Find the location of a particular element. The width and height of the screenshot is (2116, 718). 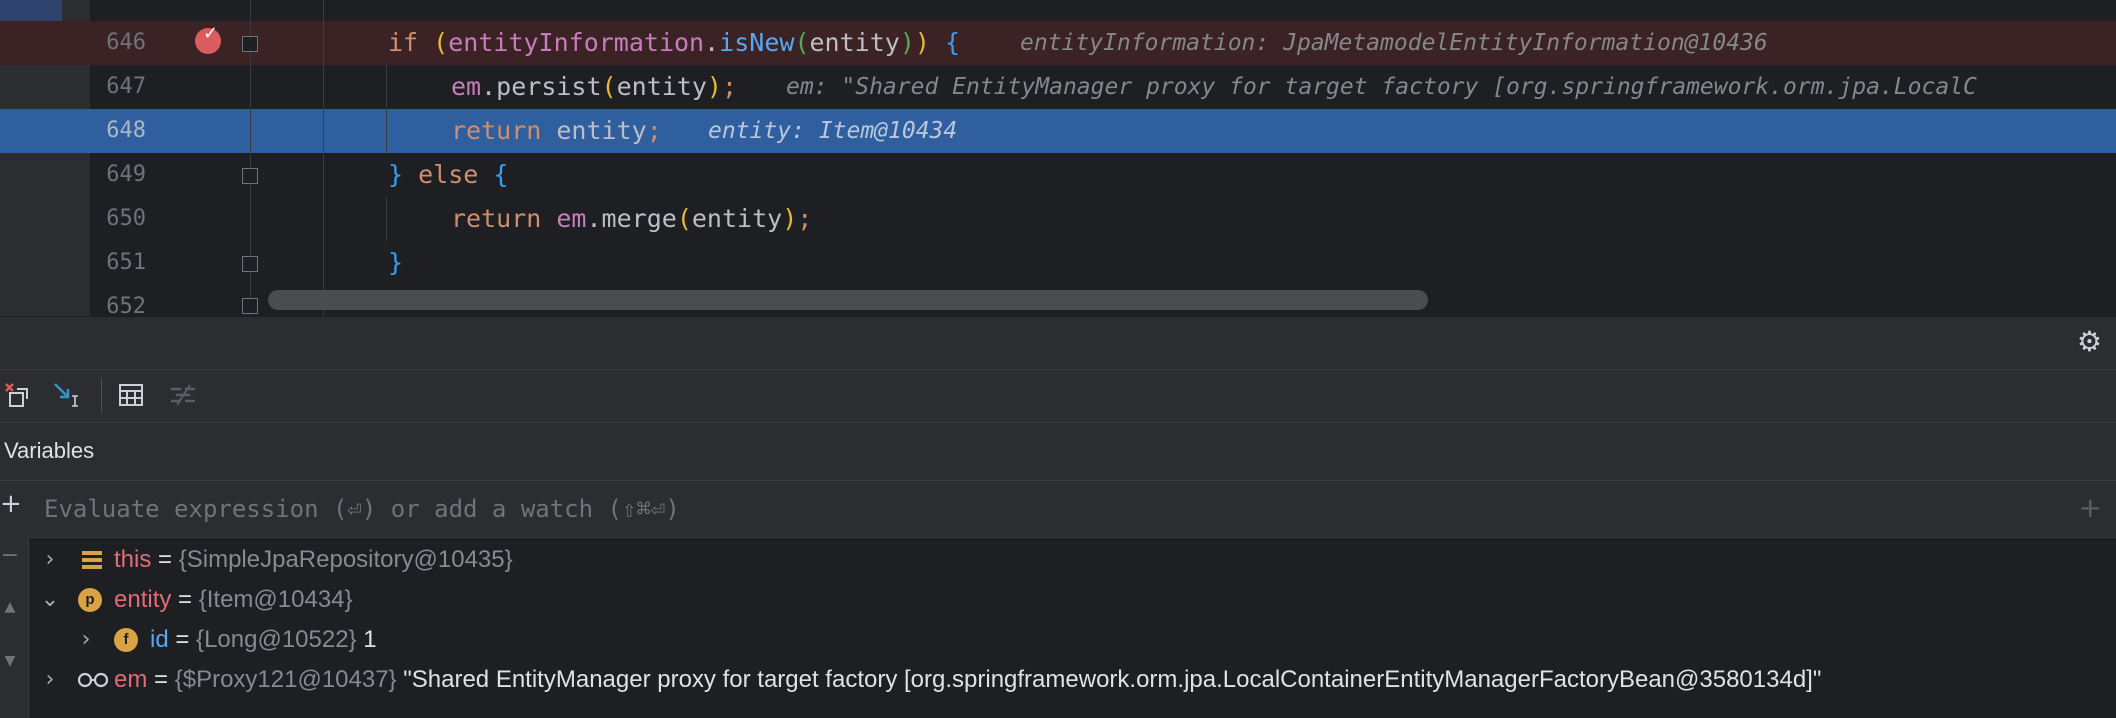

code-text: em.persist(entity); is located at coordinates (594, 86).